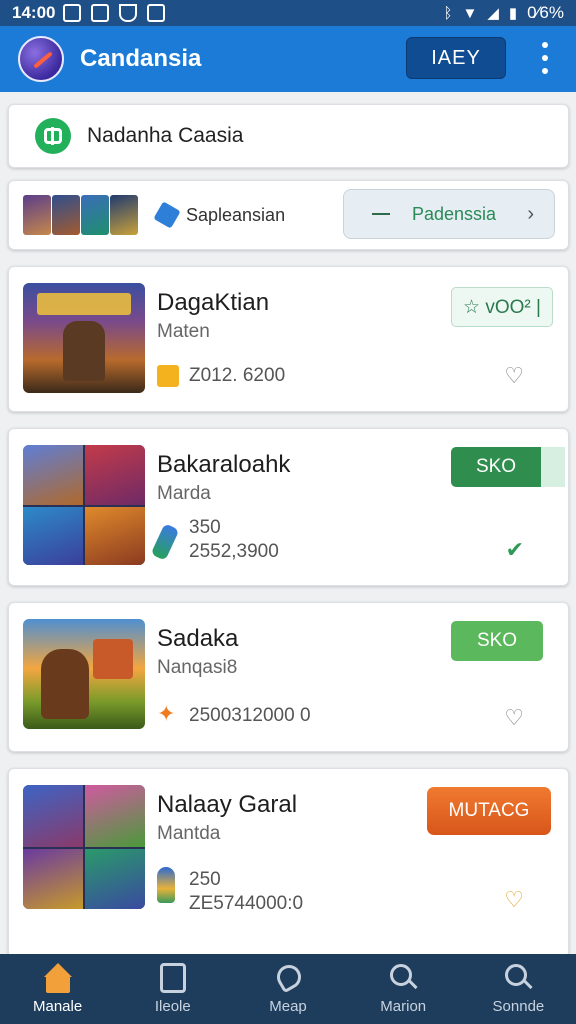 Image resolution: width=576 pixels, height=1024 pixels. Describe the element at coordinates (493, 13) in the screenshot. I see `signal-icon: ◢` at that location.